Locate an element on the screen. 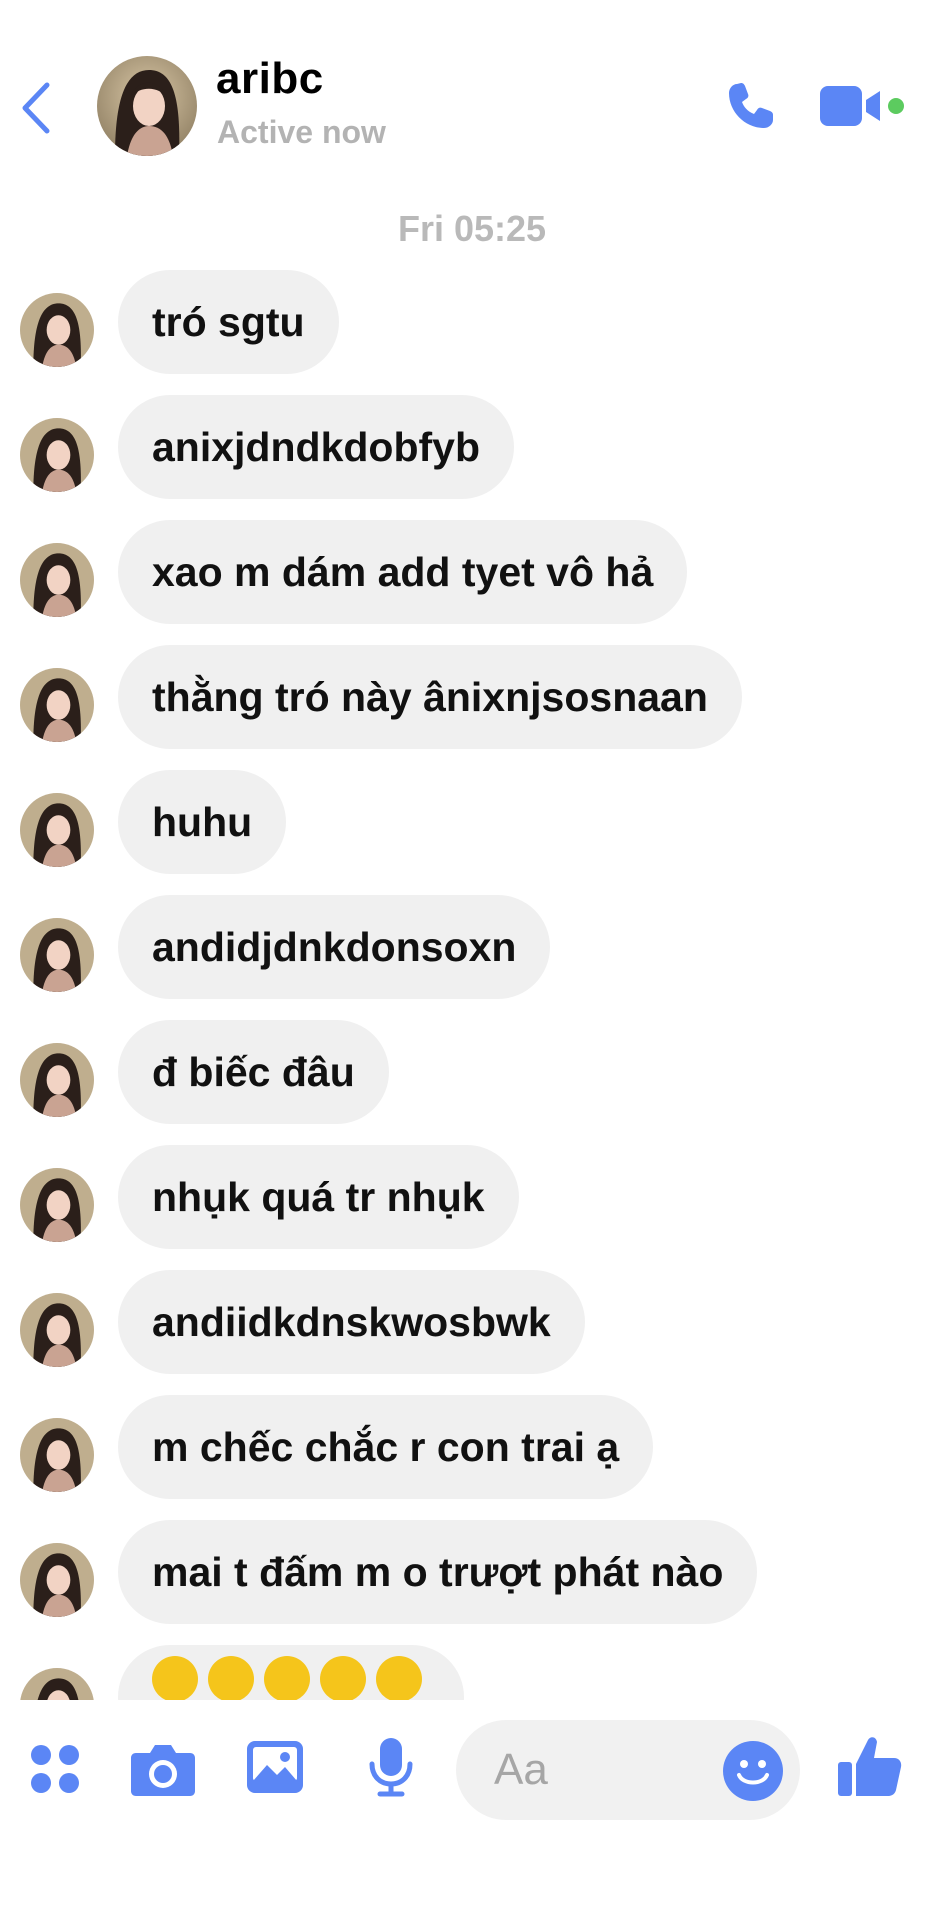  message-row: mai t đấm m o trượt phát nào is located at coordinates (464, 1572).